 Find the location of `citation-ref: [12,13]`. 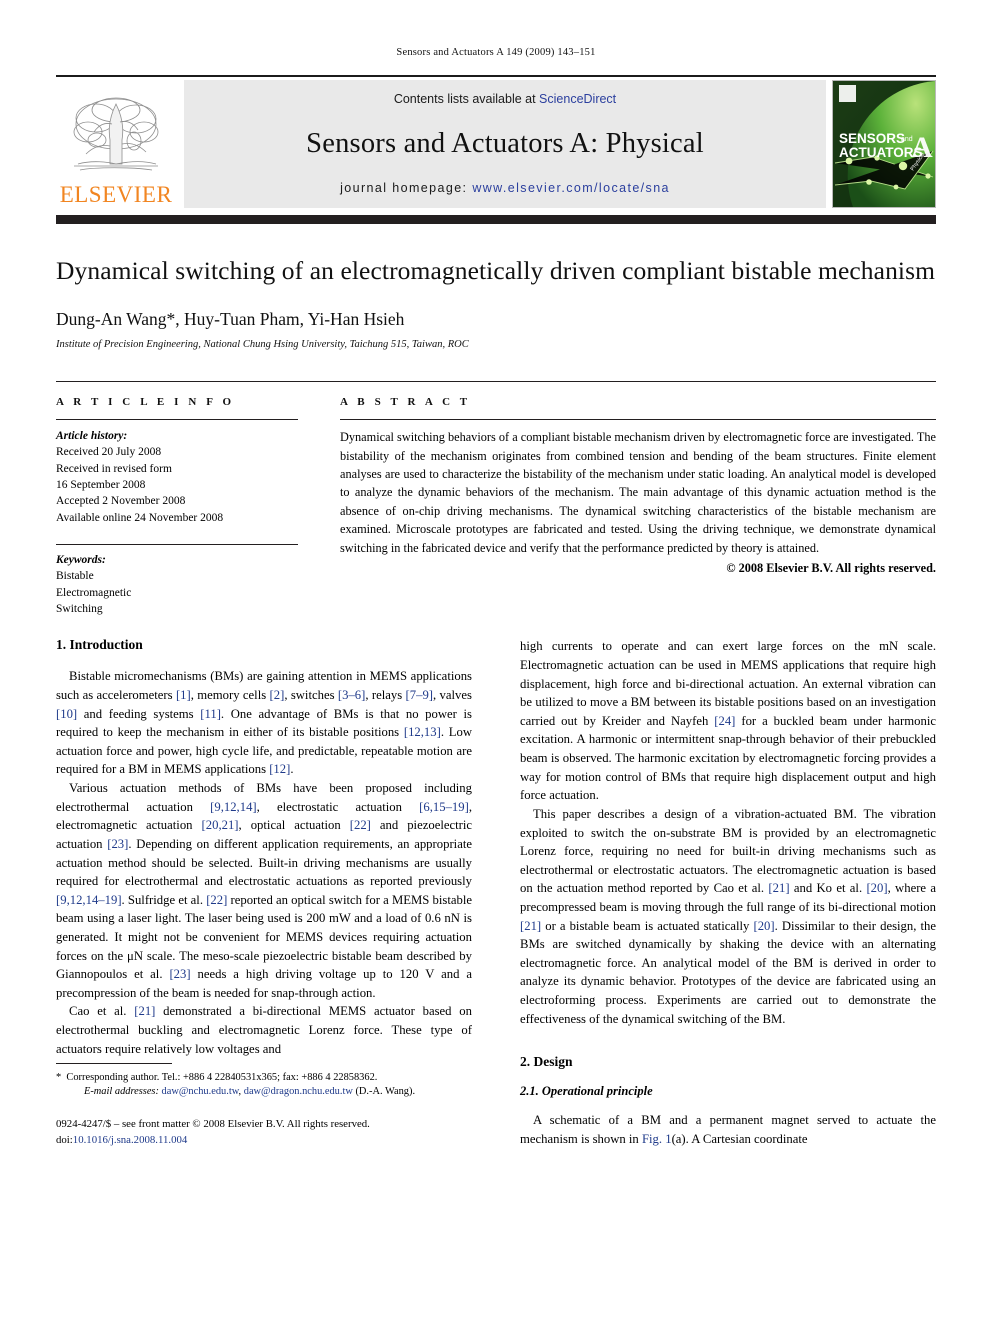

citation-ref: [12,13] is located at coordinates (422, 732).